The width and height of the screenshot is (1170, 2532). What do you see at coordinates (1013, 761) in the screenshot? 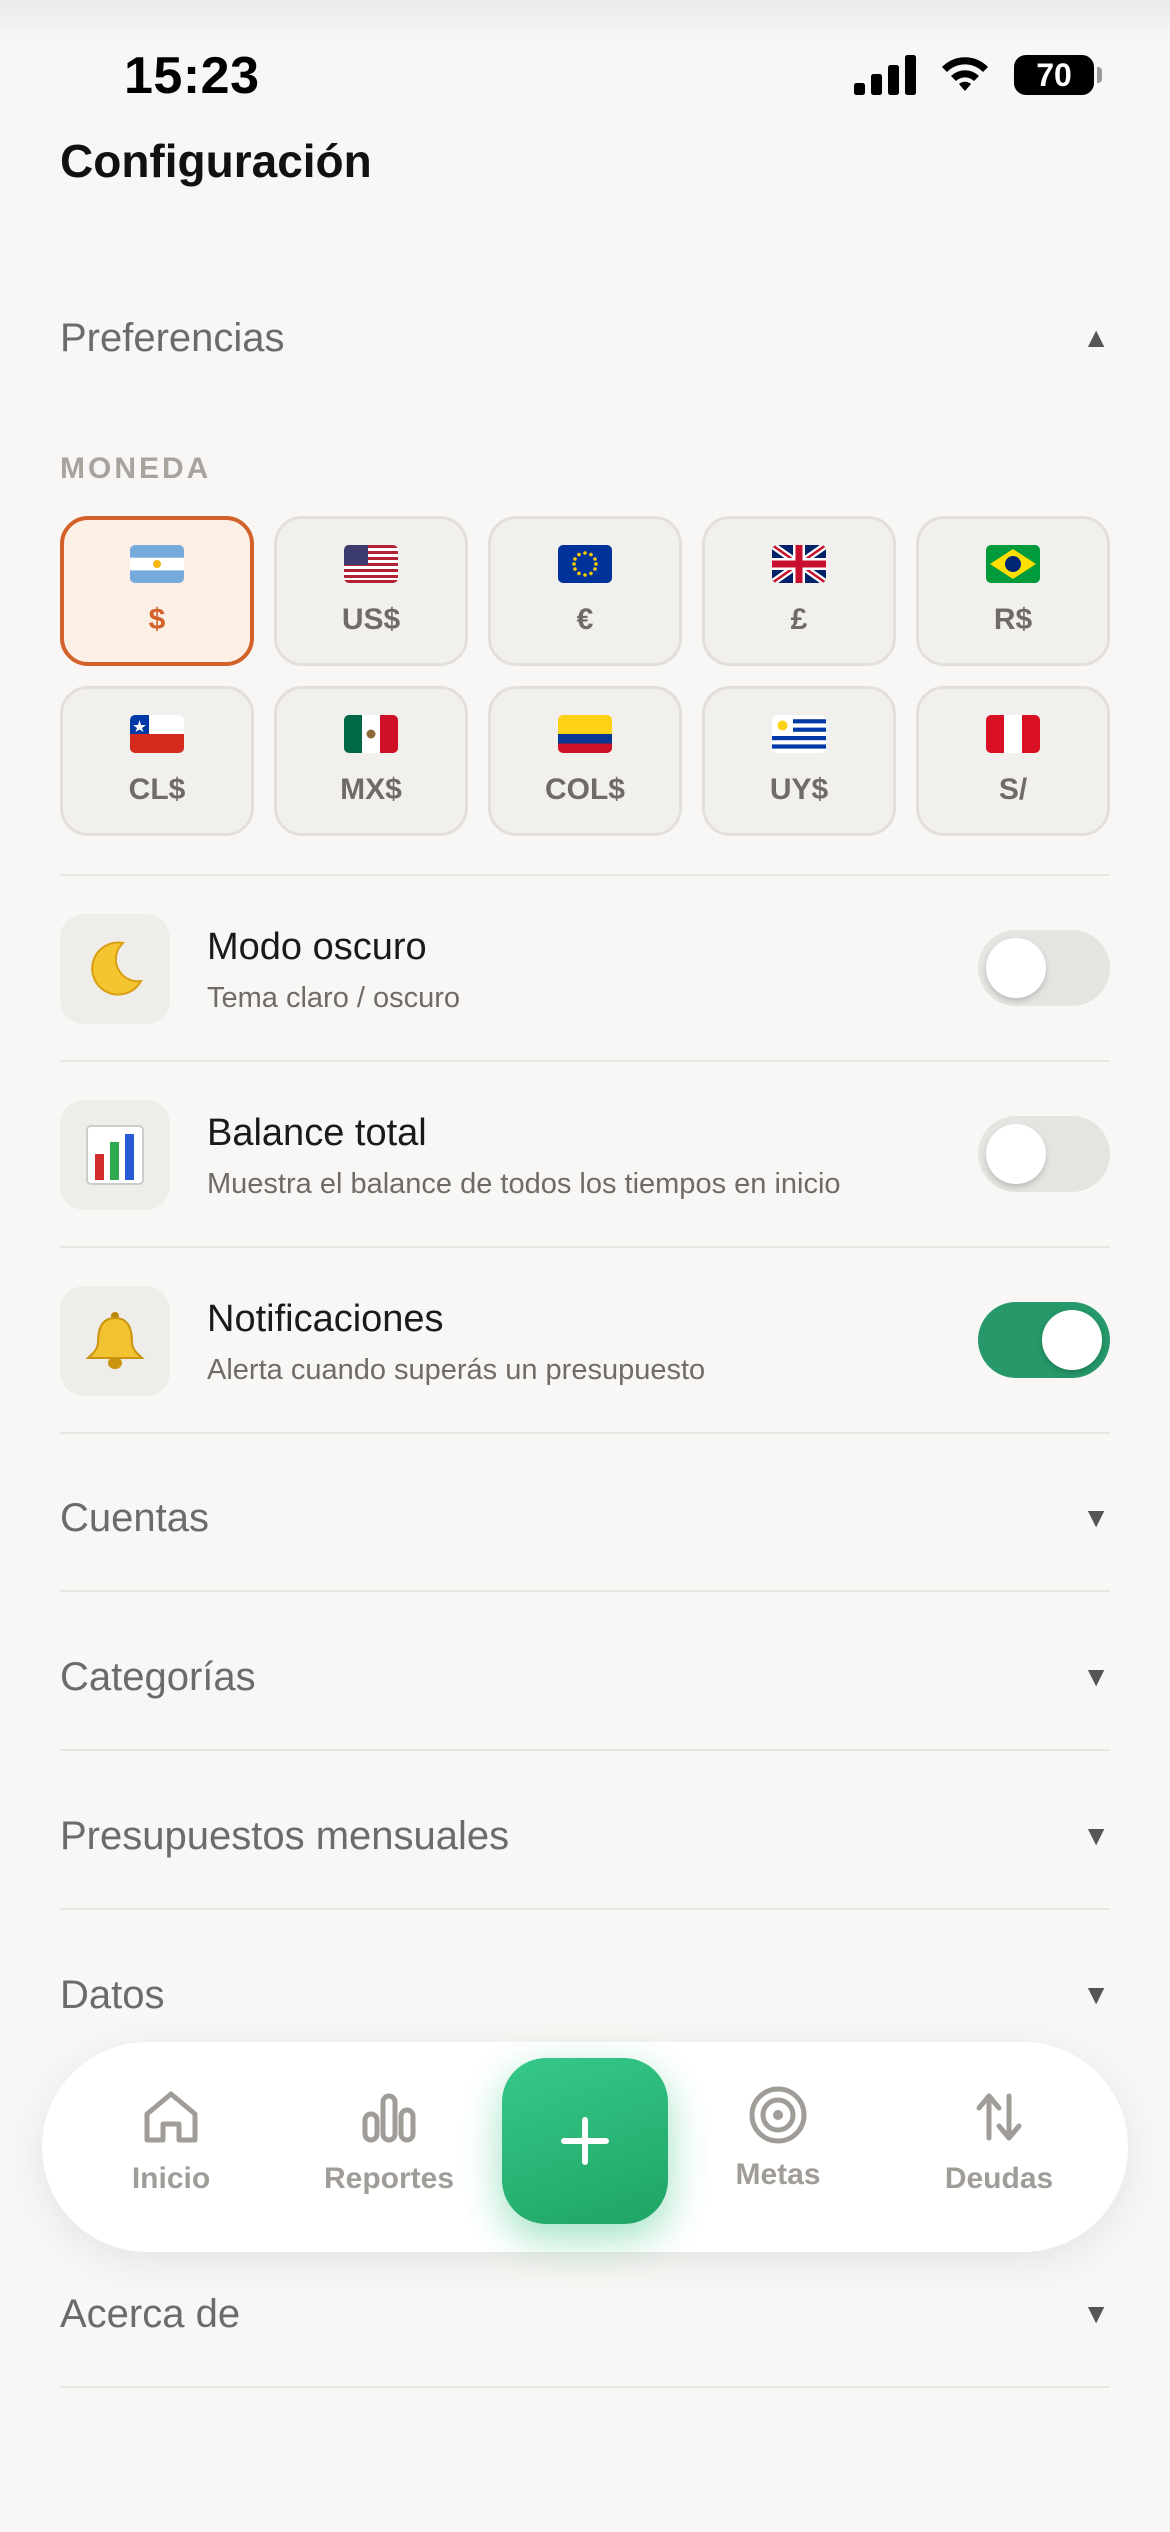
I see `currency-option-pen: S/` at bounding box center [1013, 761].